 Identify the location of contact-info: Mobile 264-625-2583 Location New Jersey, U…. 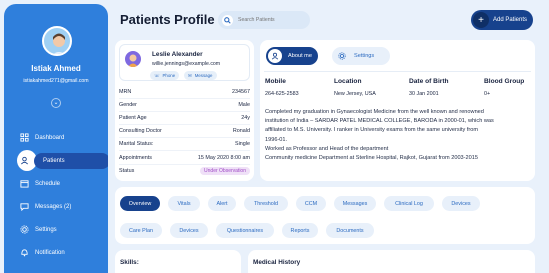
(397, 87).